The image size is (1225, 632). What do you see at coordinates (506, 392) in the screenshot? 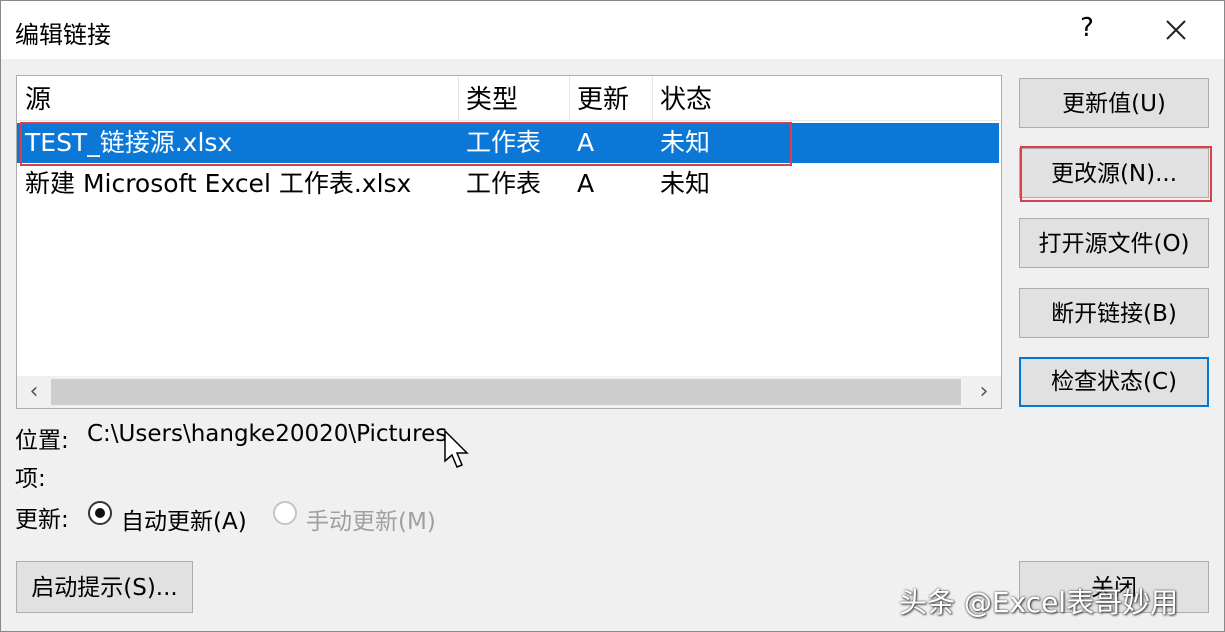
I see `scroll-thumb` at bounding box center [506, 392].